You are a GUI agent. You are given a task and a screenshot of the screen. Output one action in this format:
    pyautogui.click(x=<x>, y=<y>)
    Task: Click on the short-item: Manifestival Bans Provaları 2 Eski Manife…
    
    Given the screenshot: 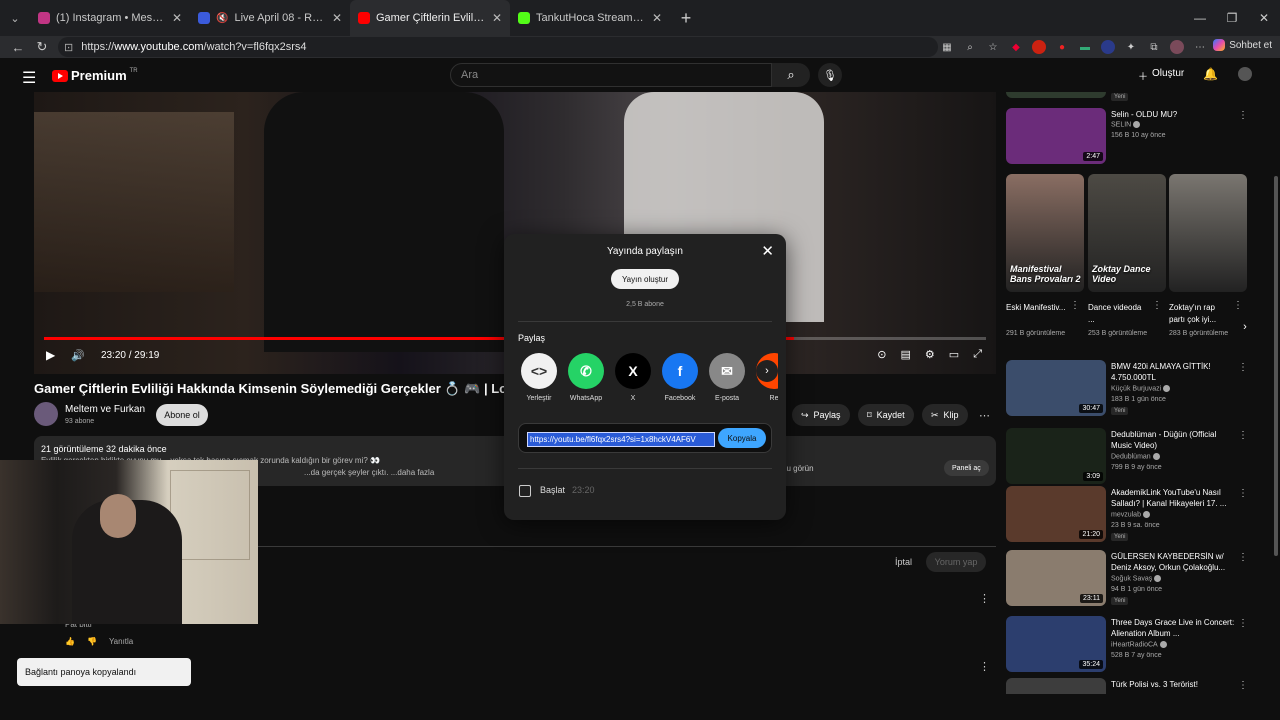 What is the action you would take?
    pyautogui.click(x=1045, y=256)
    